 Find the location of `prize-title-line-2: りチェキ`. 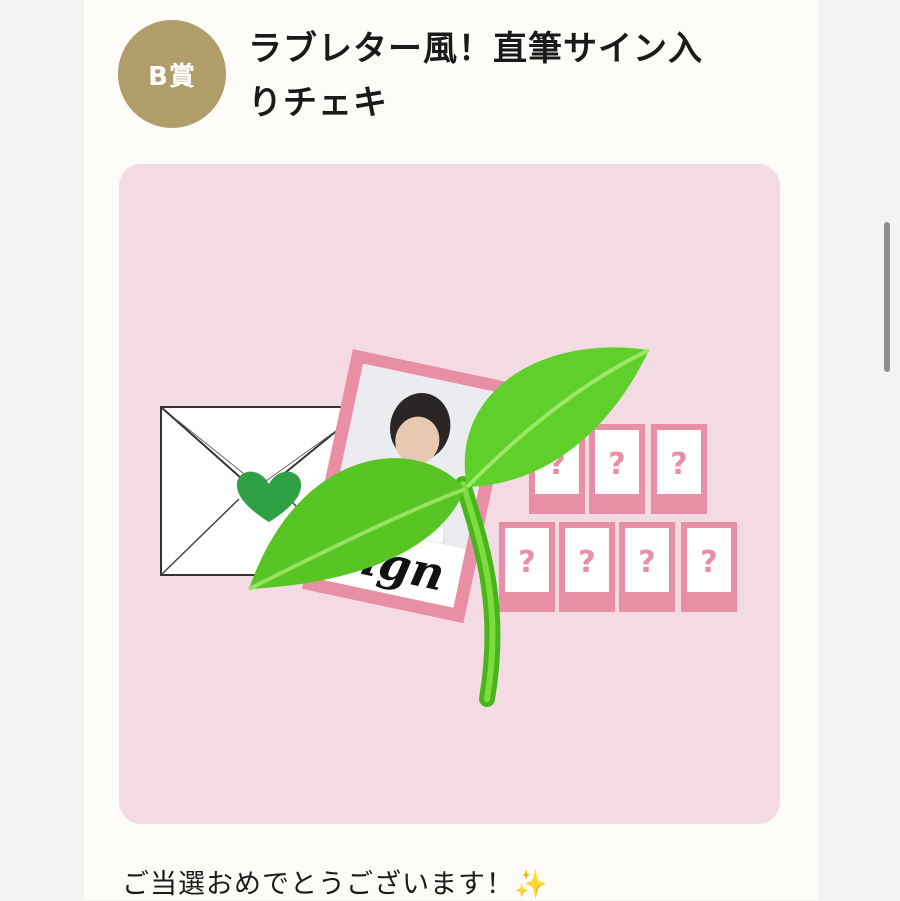

prize-title-line-2: りチェキ is located at coordinates (318, 103).